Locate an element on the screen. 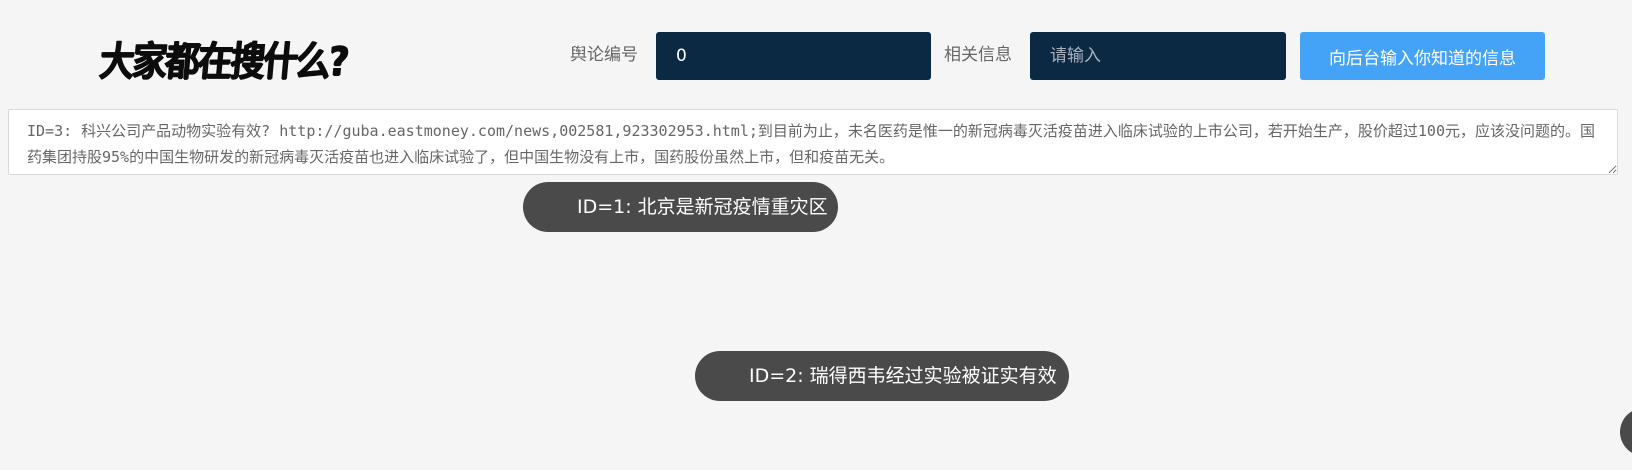  related-info-label: 相关信息 is located at coordinates (978, 55).